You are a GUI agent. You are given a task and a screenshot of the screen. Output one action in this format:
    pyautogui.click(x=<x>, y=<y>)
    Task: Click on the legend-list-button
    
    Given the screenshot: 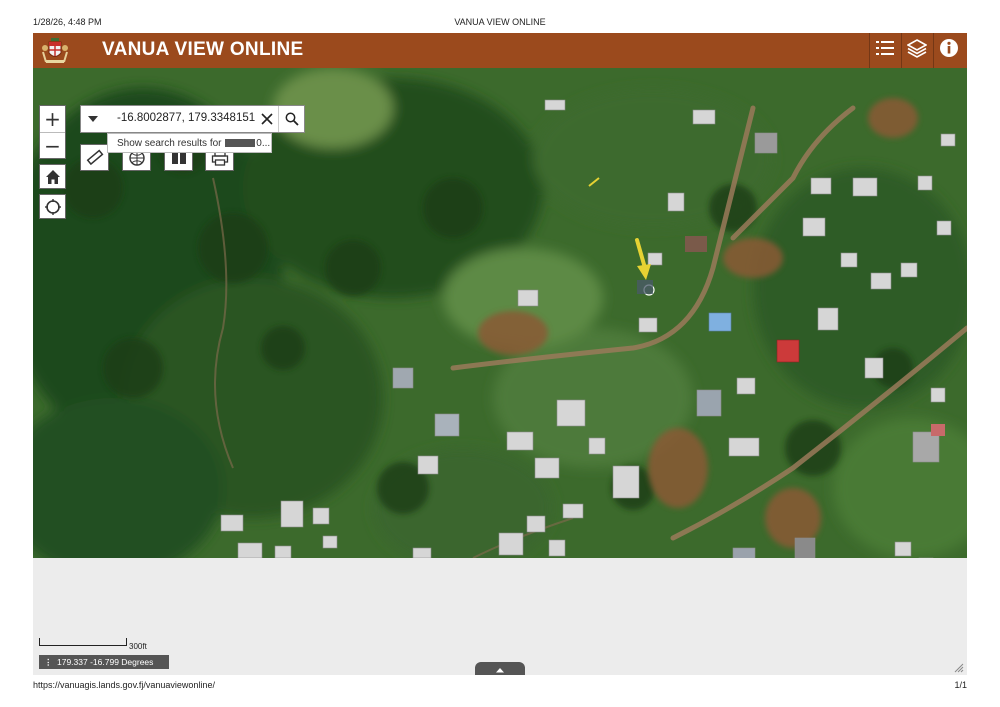 What is the action you would take?
    pyautogui.click(x=884, y=50)
    